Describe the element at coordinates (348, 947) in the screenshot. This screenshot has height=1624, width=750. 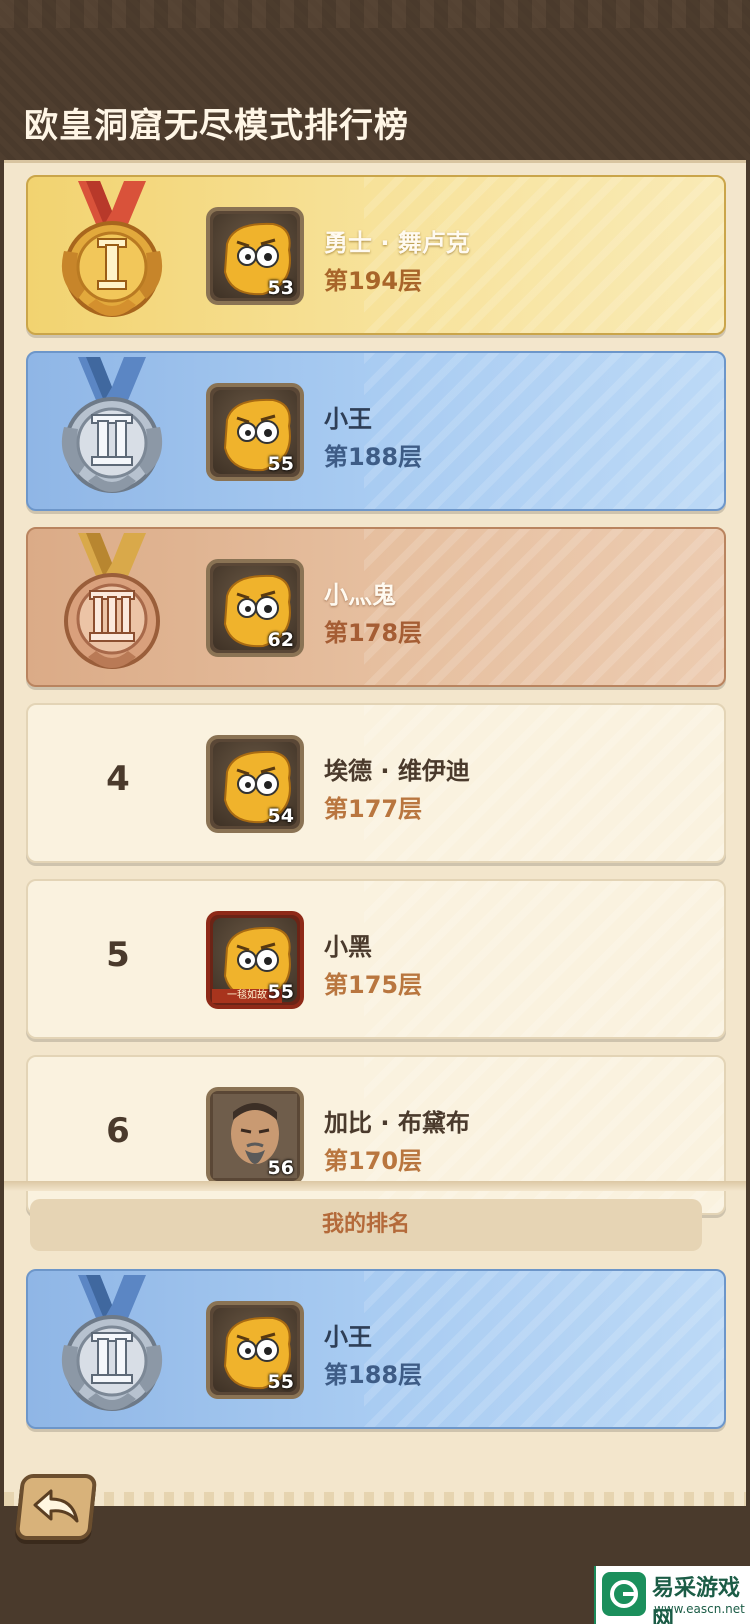
I see `player-name: 小黑` at that location.